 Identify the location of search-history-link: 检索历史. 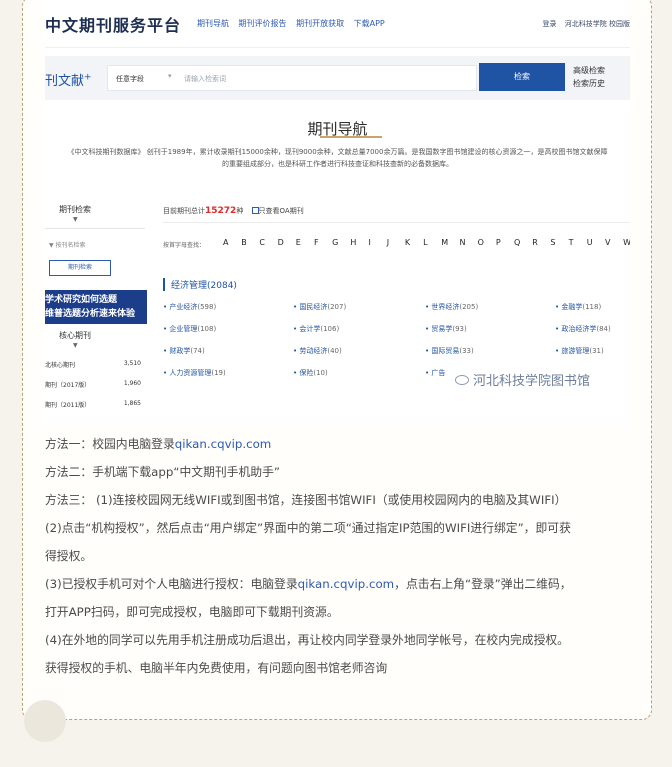
(589, 83).